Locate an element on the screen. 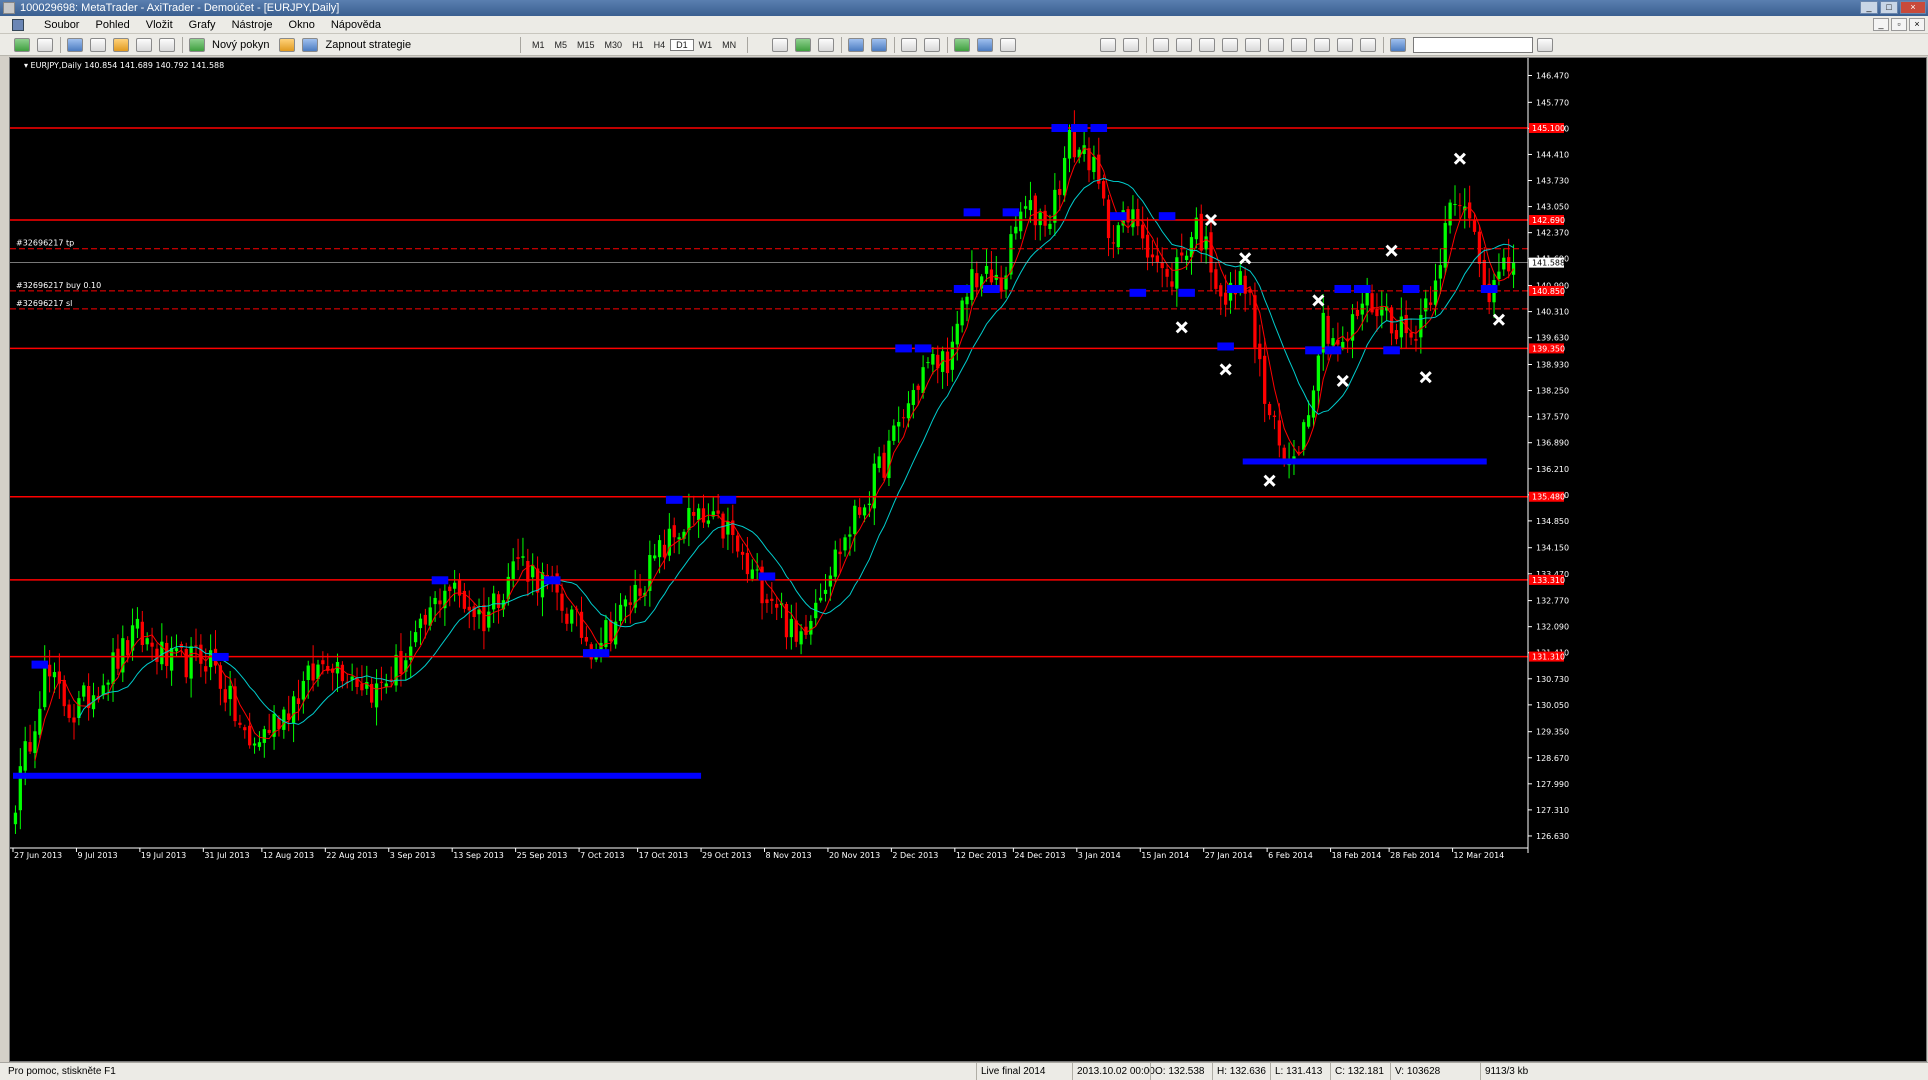 This screenshot has width=1928, height=1080. text-label-icon is located at coordinates (1299, 45).